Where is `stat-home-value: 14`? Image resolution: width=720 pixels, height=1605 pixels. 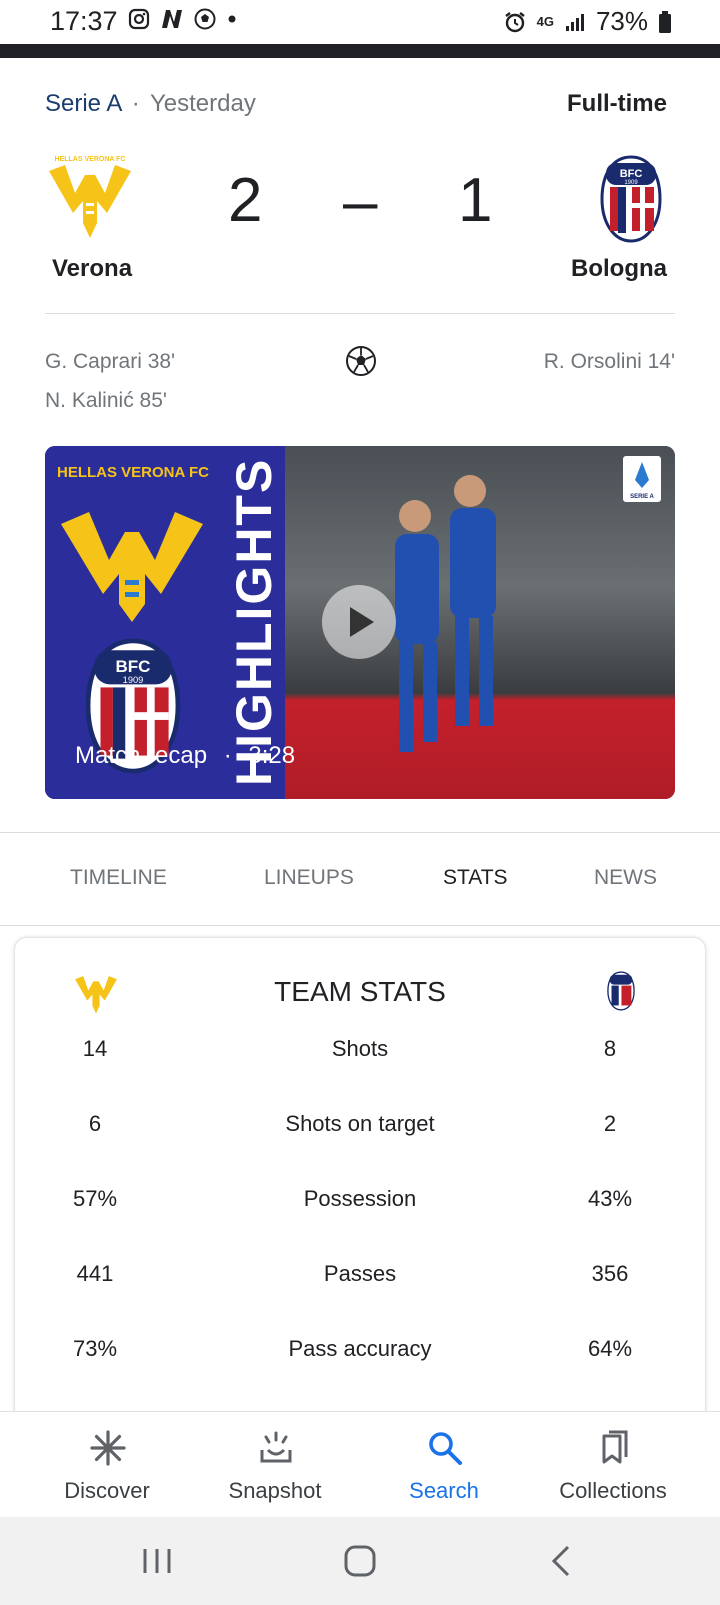 stat-home-value: 14 is located at coordinates (95, 1048).